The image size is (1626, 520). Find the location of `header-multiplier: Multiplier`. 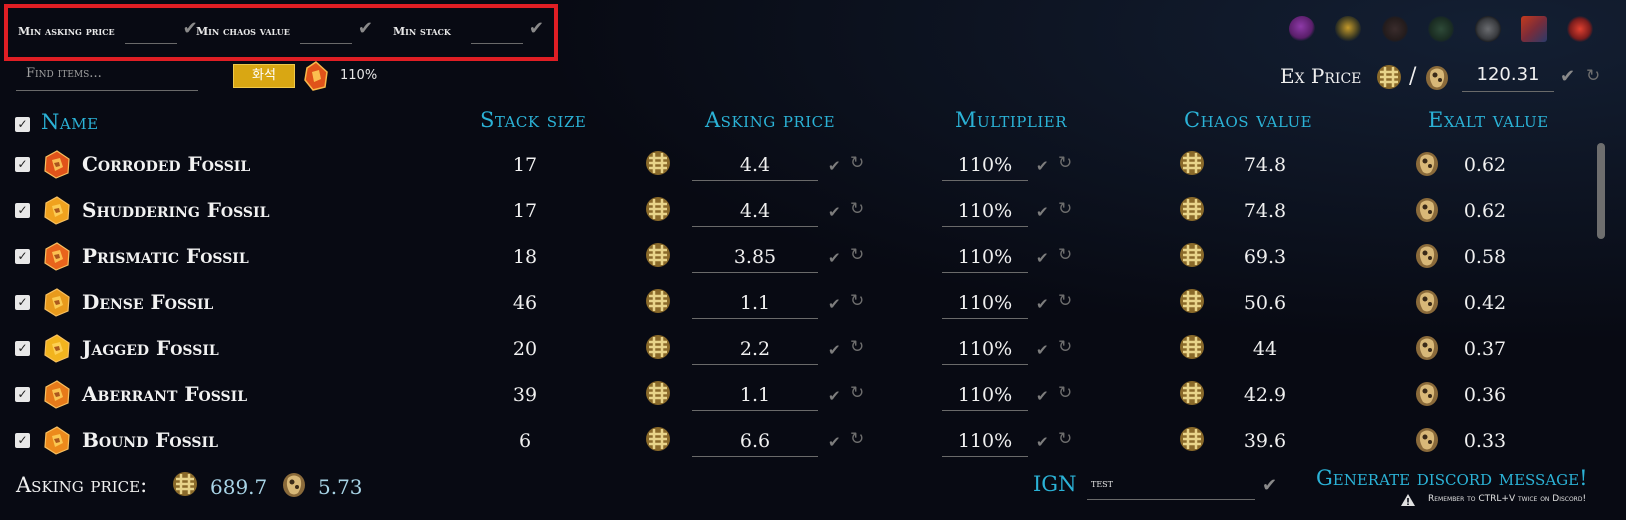

header-multiplier: Multiplier is located at coordinates (1011, 120).